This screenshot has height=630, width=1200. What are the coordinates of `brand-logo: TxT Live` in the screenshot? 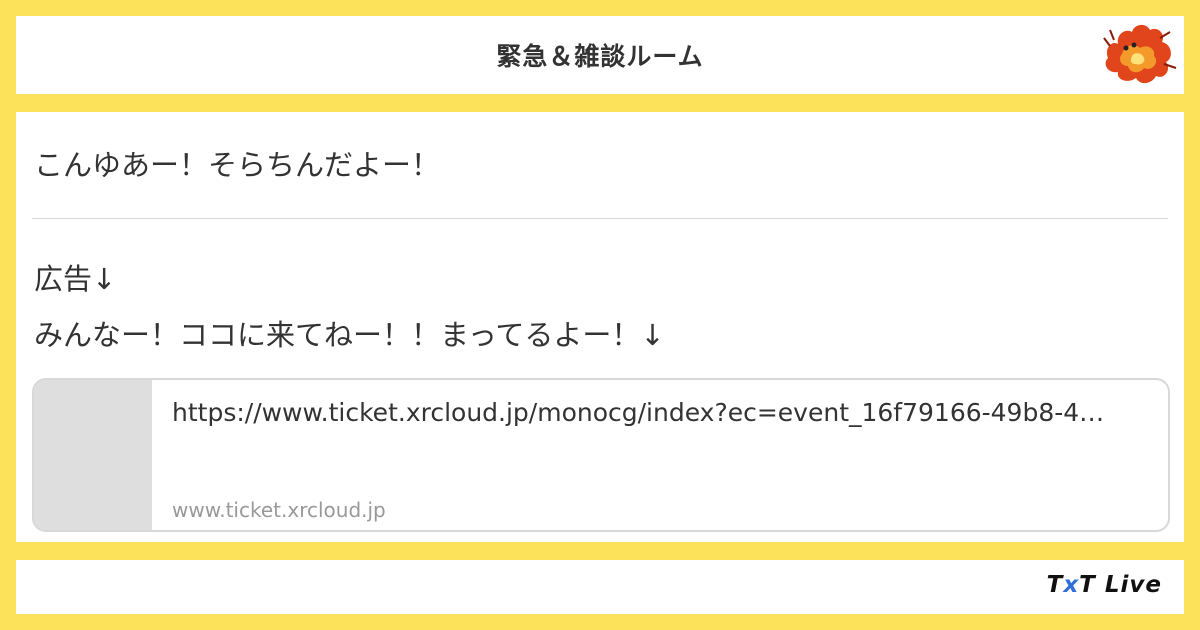 It's located at (1104, 585).